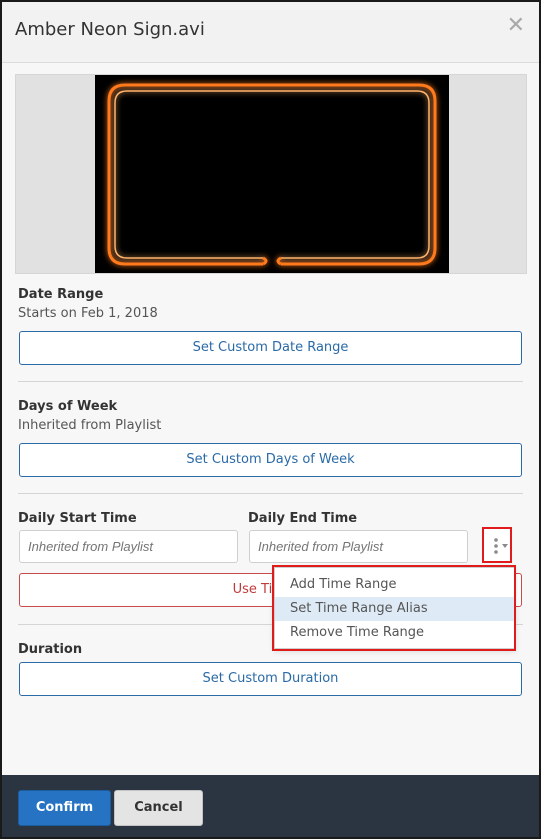 The height and width of the screenshot is (839, 541). Describe the element at coordinates (358, 546) in the screenshot. I see `daily-end-time-input` at that location.